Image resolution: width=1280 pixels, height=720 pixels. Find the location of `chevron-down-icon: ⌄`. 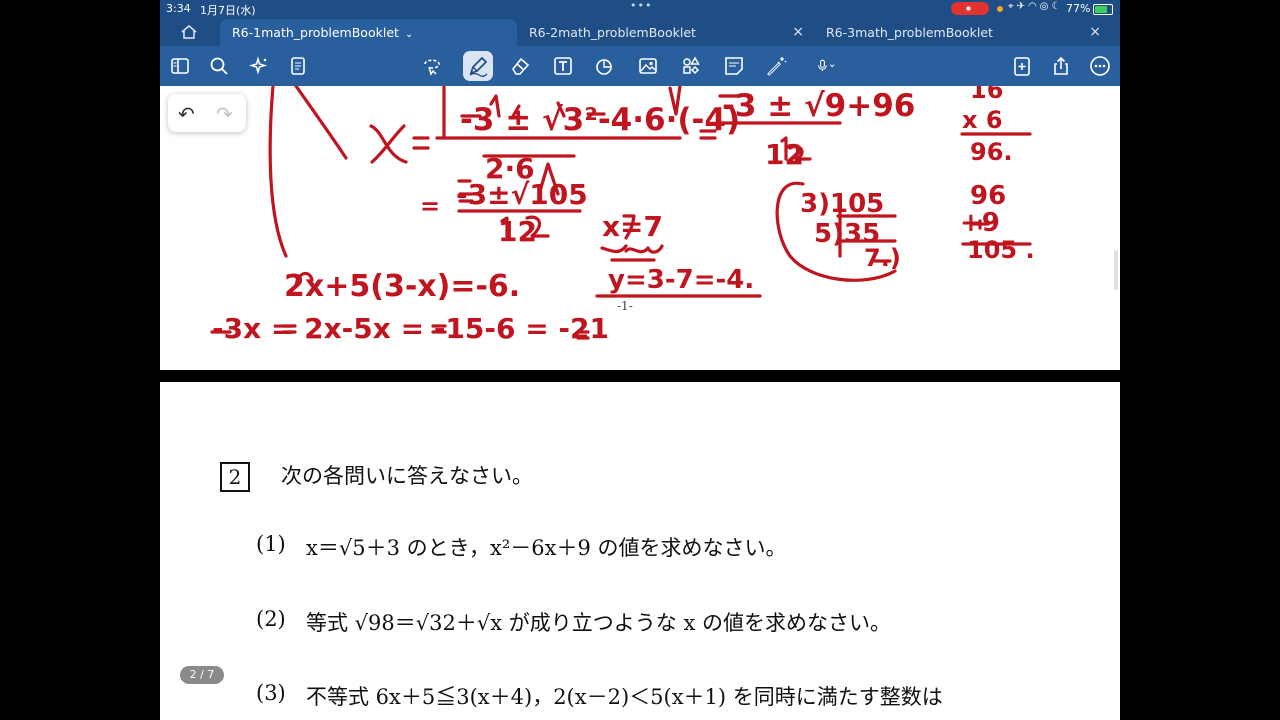

chevron-down-icon: ⌄ is located at coordinates (409, 34).